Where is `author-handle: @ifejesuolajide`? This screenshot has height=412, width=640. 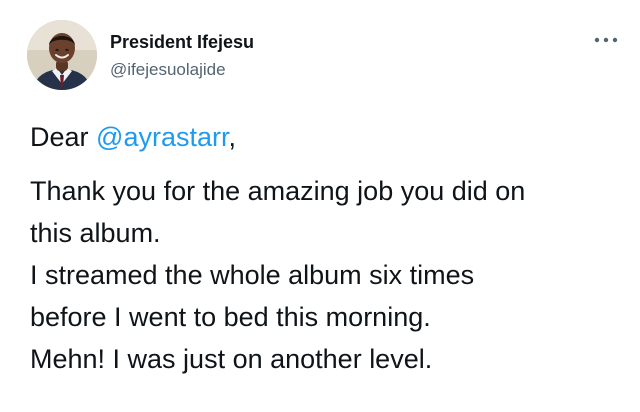
author-handle: @ifejesuolajide is located at coordinates (168, 70).